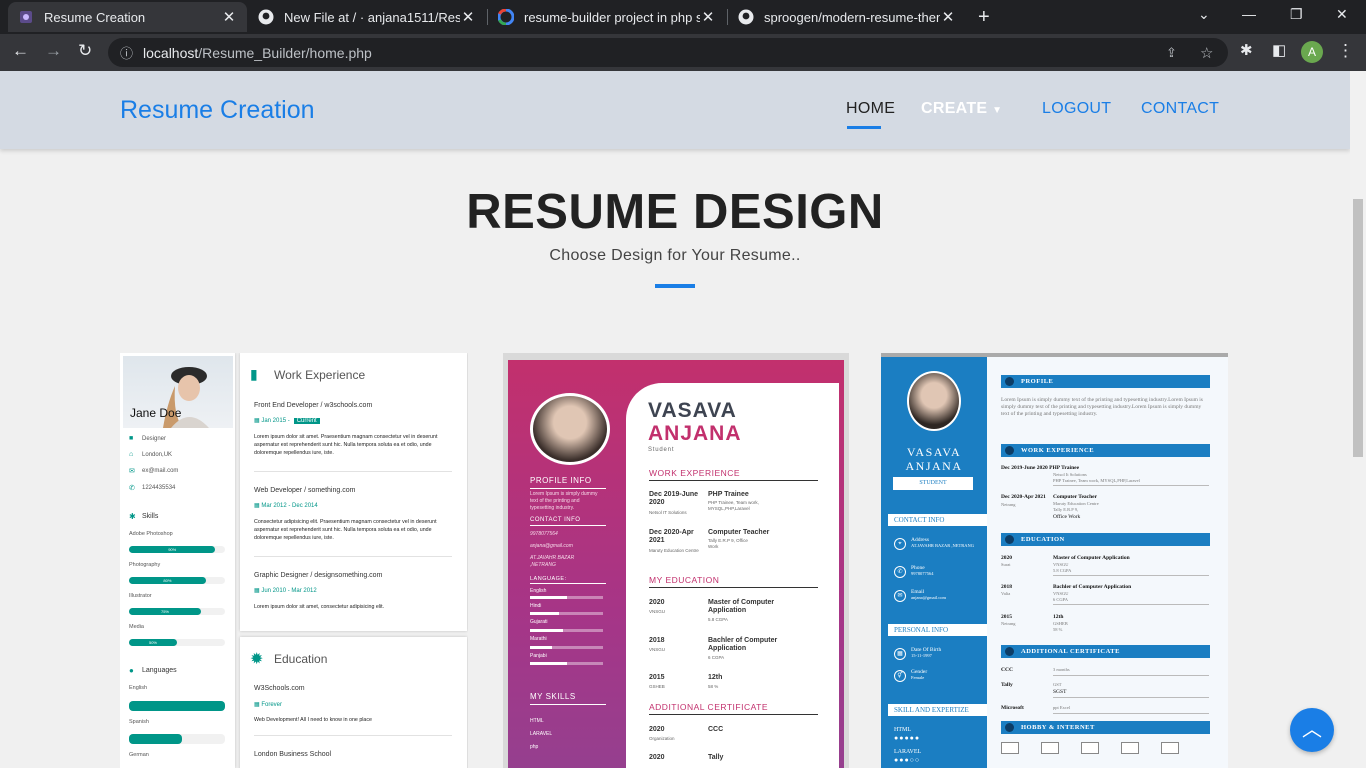  What do you see at coordinates (272, 705) in the screenshot?
I see `date-text: Forever` at bounding box center [272, 705].